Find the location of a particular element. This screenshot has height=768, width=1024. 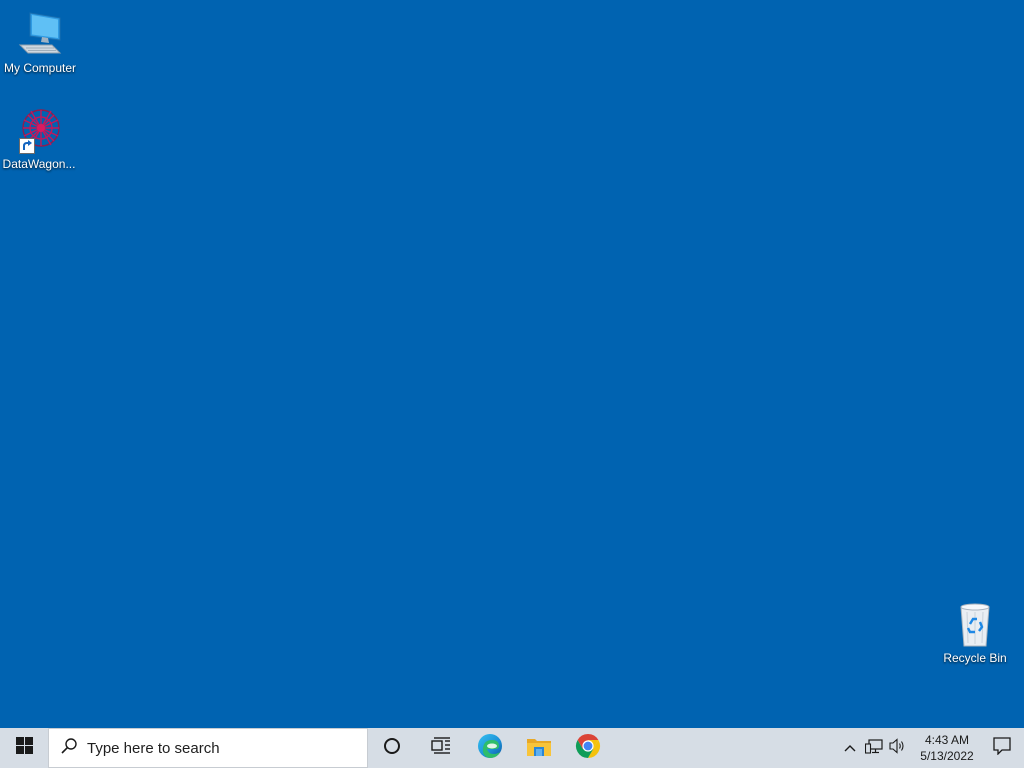

taskbar: 4:43 AM 5/13/2022 is located at coordinates (512, 748).